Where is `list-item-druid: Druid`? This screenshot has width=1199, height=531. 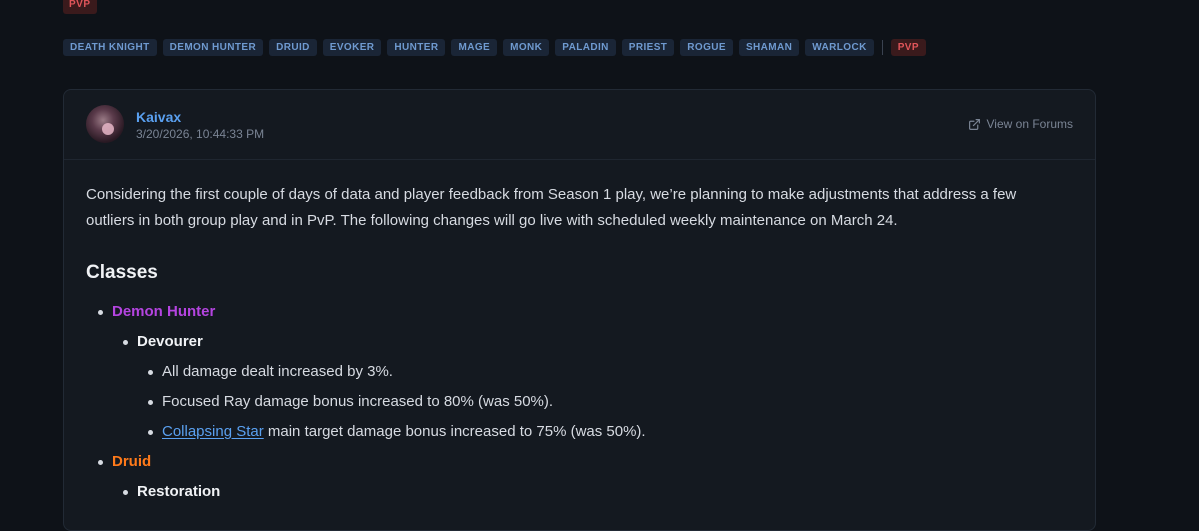
list-item-druid: Druid is located at coordinates (124, 462).